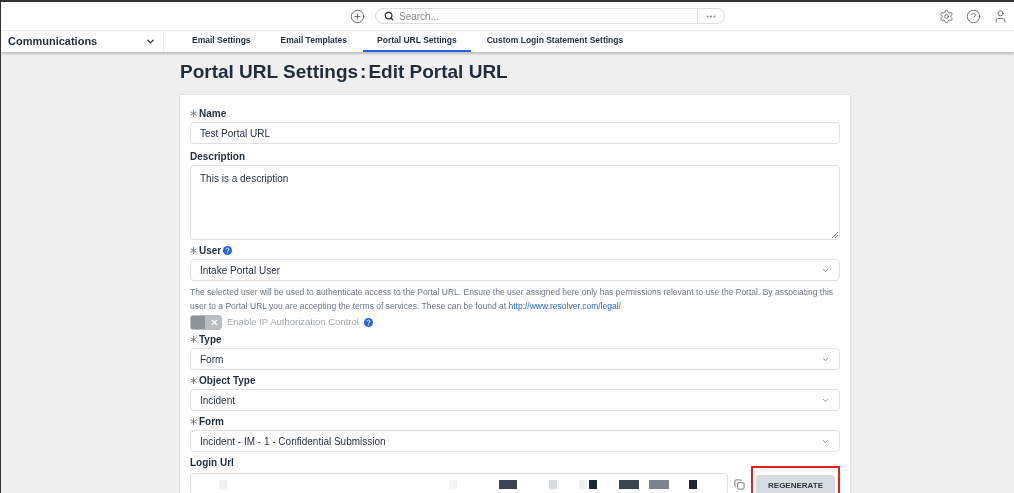  Describe the element at coordinates (946, 16) in the screenshot. I see `settings-icon` at that location.